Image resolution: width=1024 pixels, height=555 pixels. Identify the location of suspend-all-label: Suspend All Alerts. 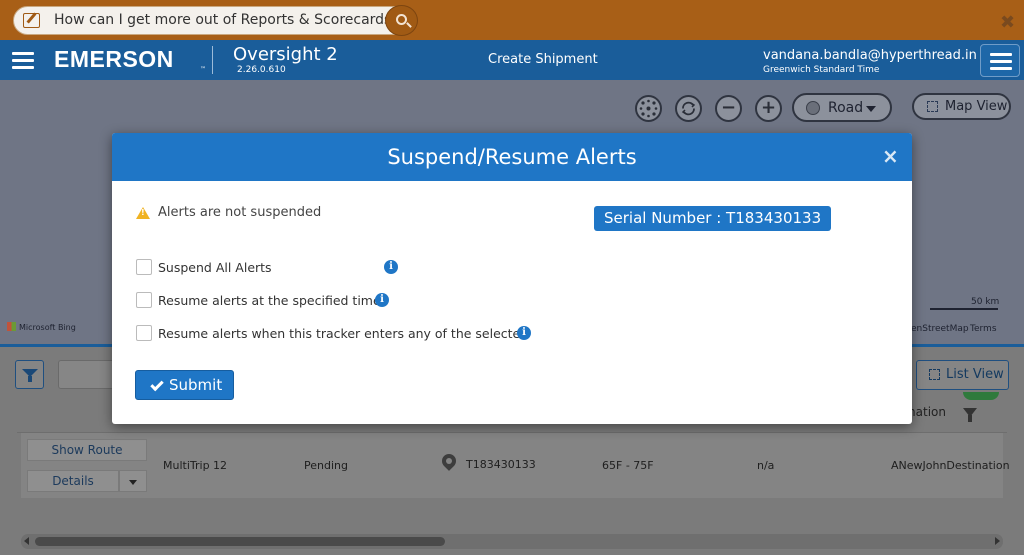
(215, 267).